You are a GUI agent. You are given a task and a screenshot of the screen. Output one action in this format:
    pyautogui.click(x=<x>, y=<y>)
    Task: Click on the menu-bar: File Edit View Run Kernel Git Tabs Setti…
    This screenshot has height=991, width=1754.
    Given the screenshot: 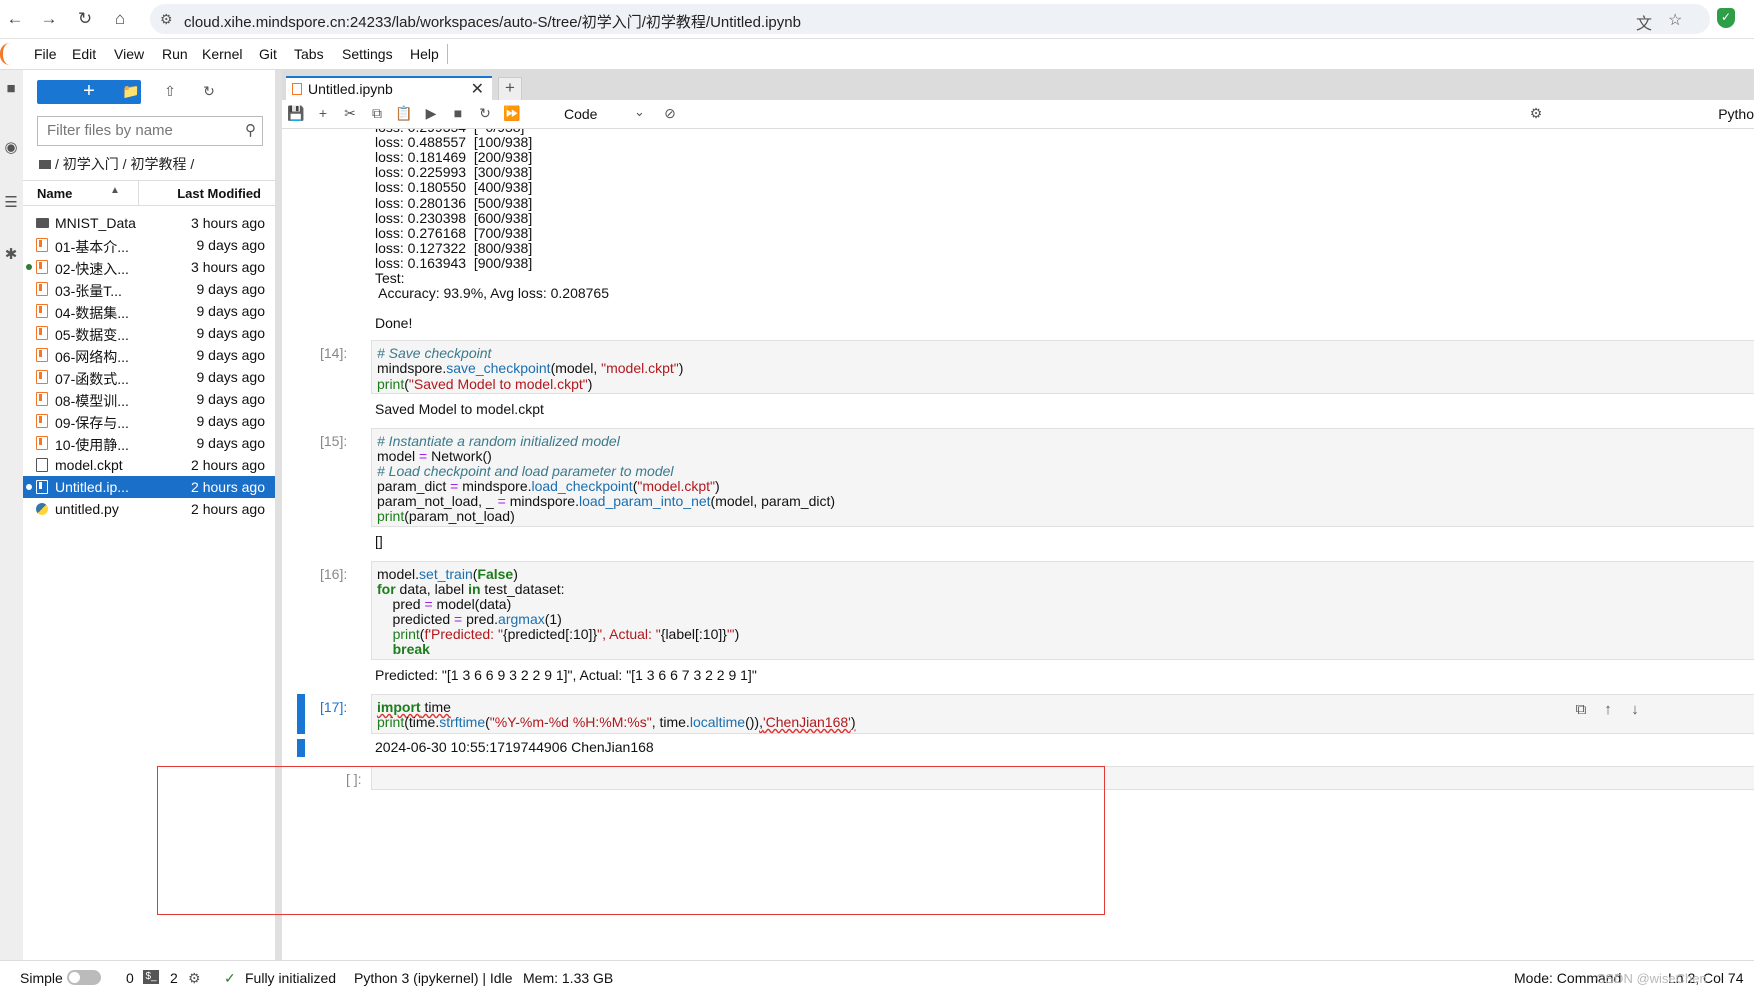 What is the action you would take?
    pyautogui.click(x=877, y=54)
    